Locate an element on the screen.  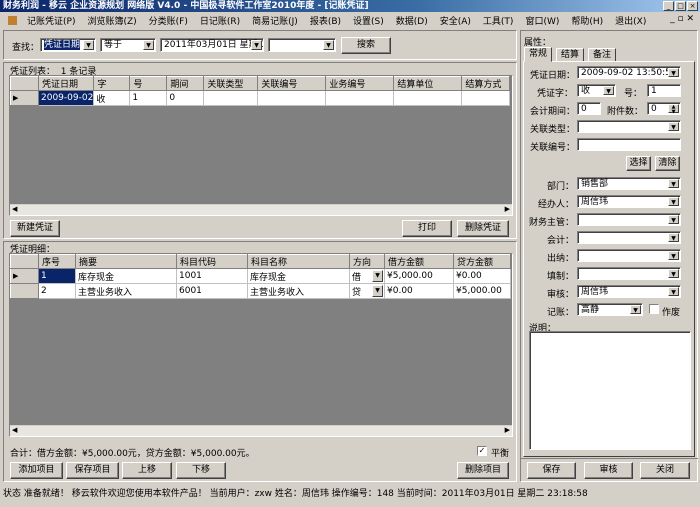
voucher-number-input: 1 is located at coordinates (664, 90).